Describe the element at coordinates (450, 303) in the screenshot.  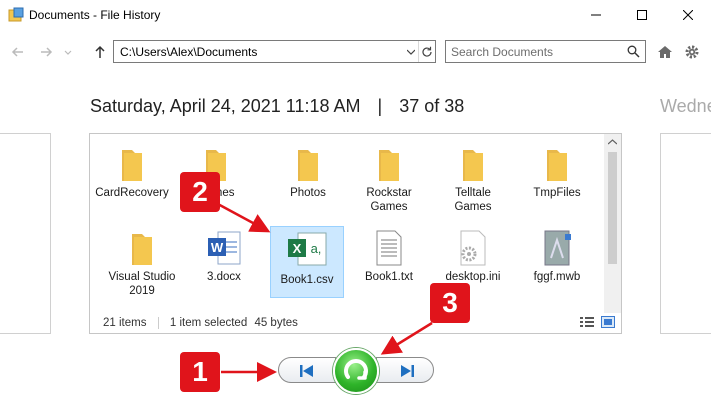
I see `annotation-badge-3: 3` at that location.